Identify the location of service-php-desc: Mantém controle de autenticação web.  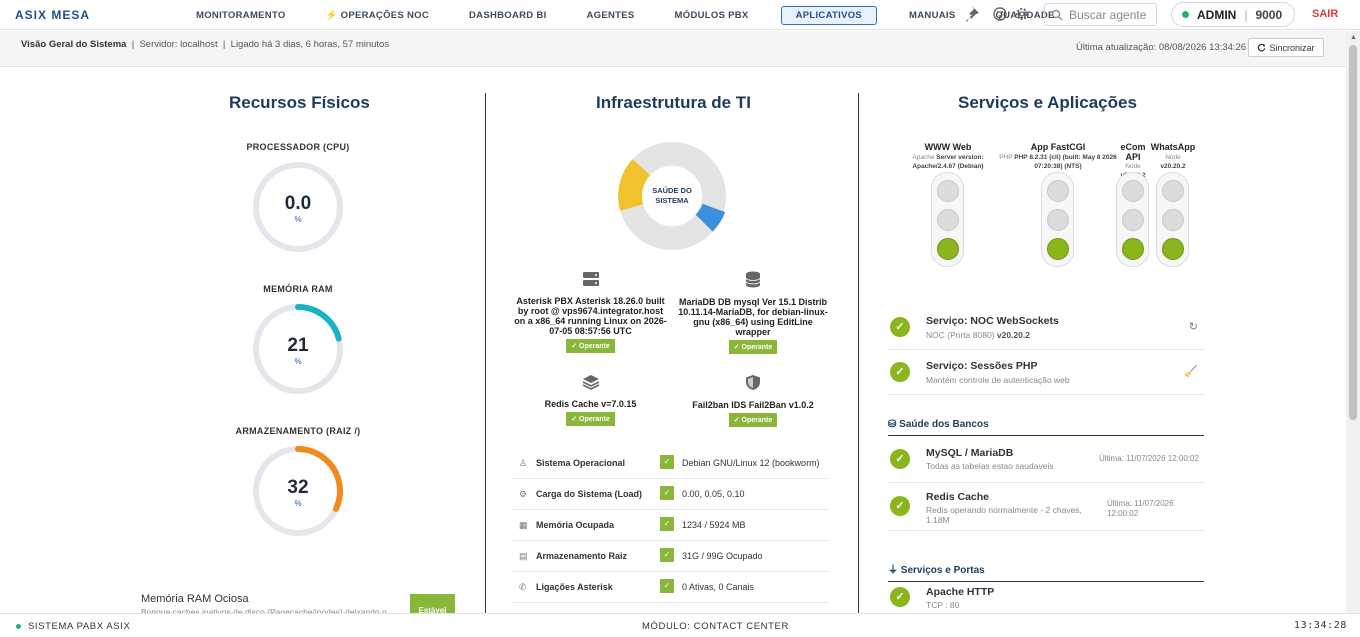
(998, 380).